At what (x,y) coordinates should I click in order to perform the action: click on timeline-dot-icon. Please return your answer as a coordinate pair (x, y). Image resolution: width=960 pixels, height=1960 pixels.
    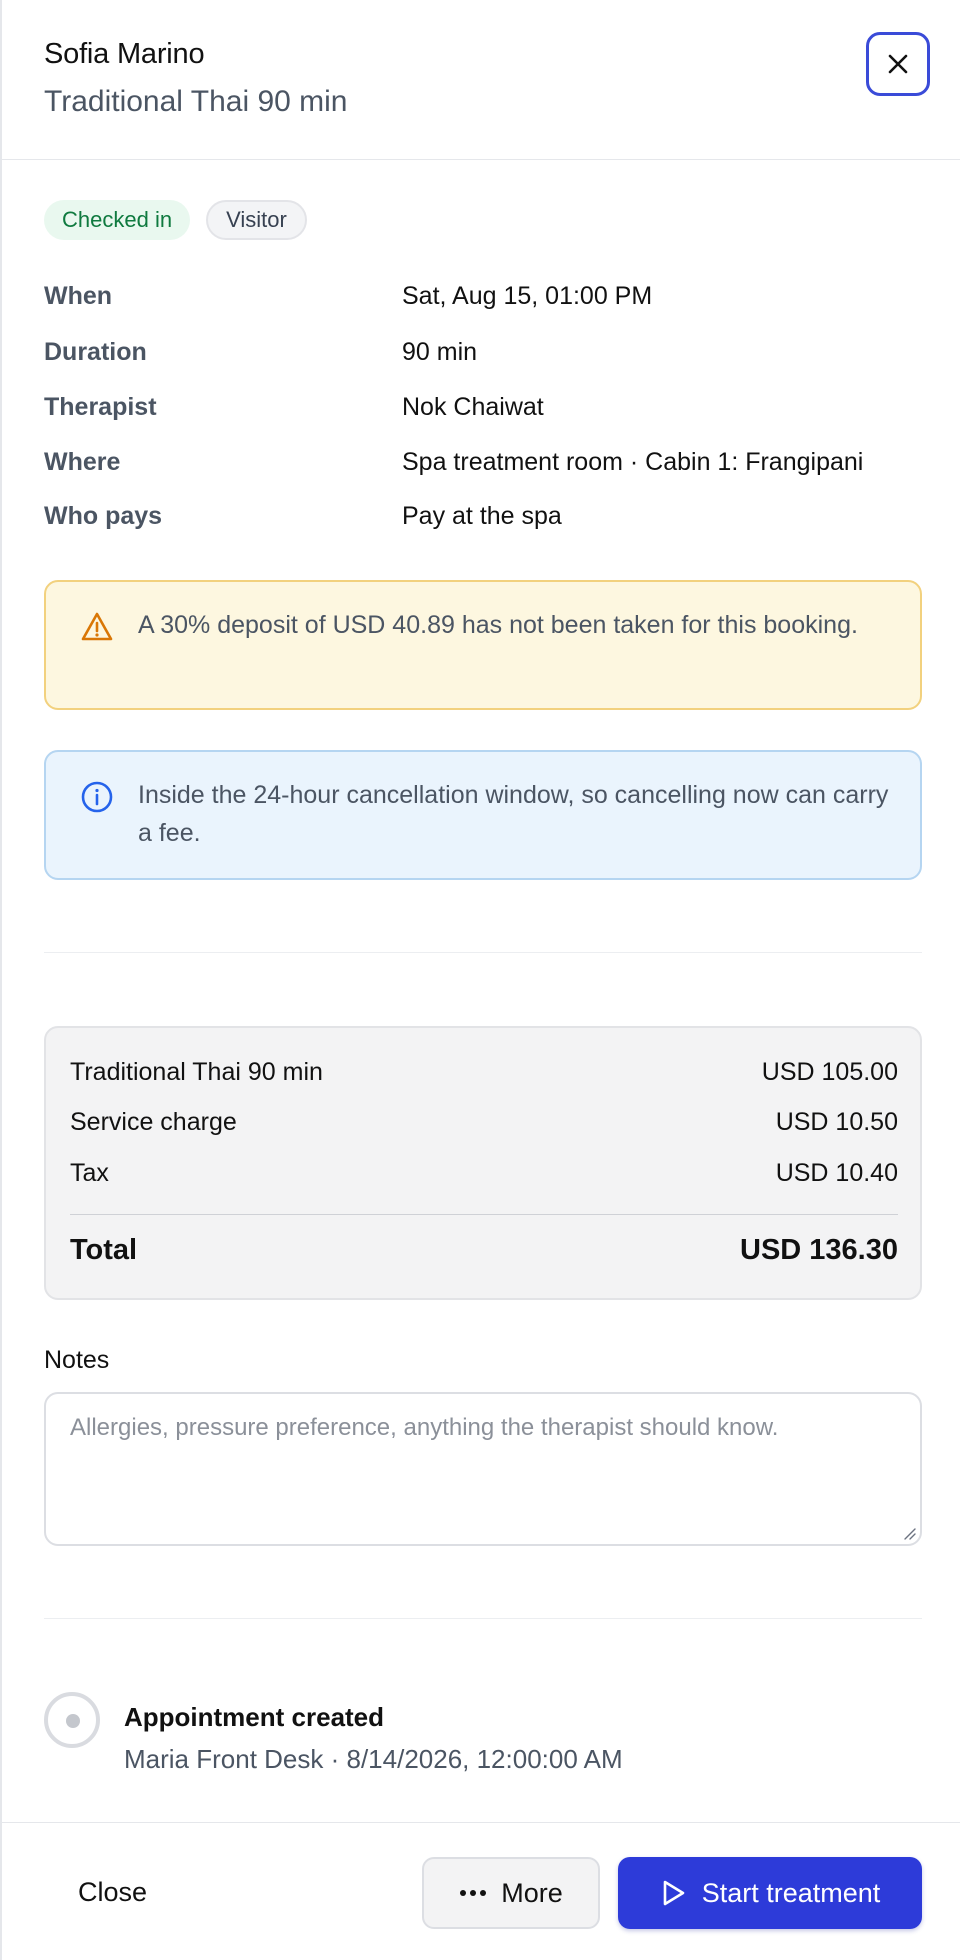
    Looking at the image, I should click on (72, 1720).